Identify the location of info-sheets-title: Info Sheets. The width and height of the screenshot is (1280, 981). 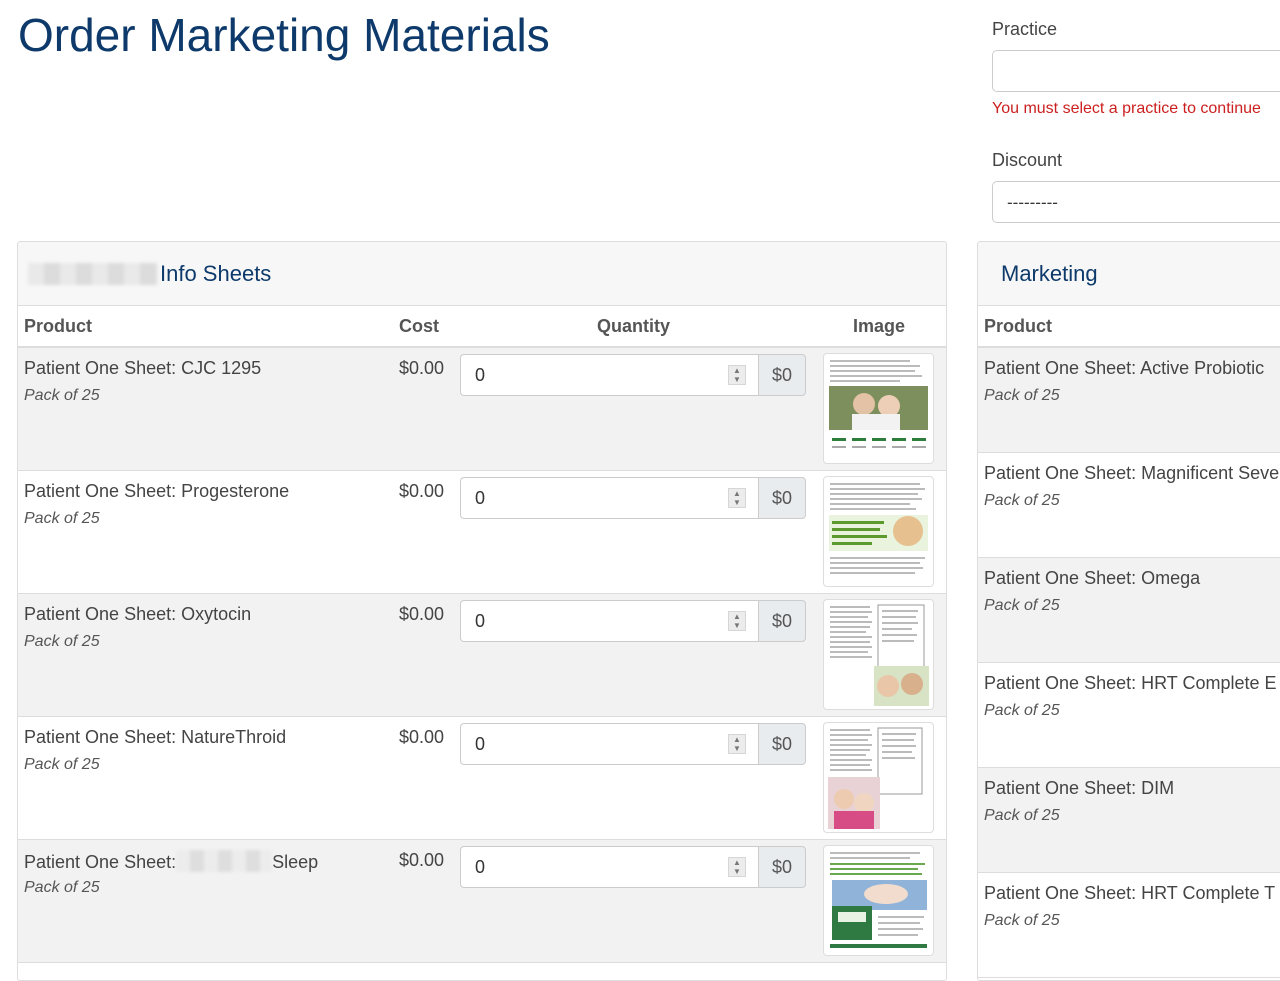
(216, 273).